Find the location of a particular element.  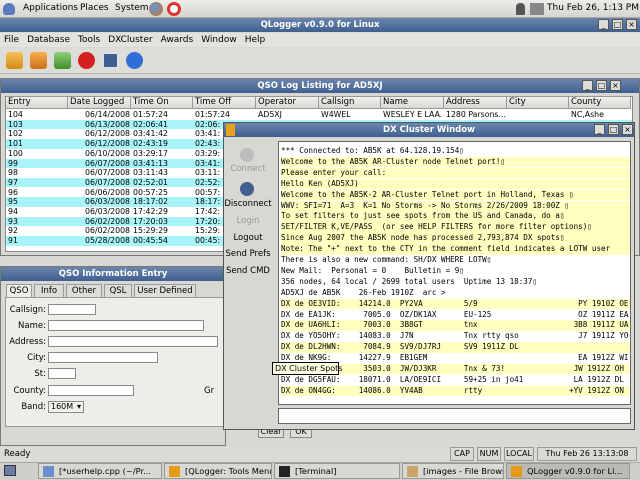

help-launcher-icon is located at coordinates (174, 9).